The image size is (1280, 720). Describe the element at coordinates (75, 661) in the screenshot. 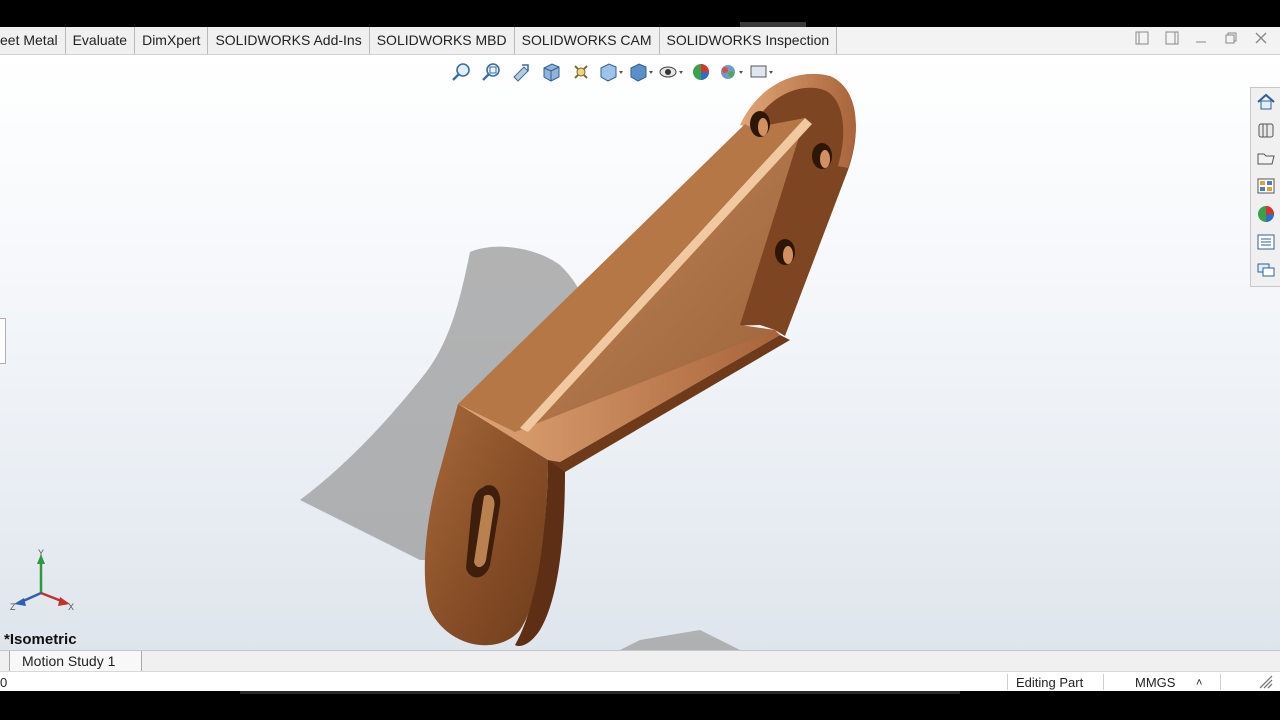

I see `tab-motion-study-1: Motion Study 1` at that location.